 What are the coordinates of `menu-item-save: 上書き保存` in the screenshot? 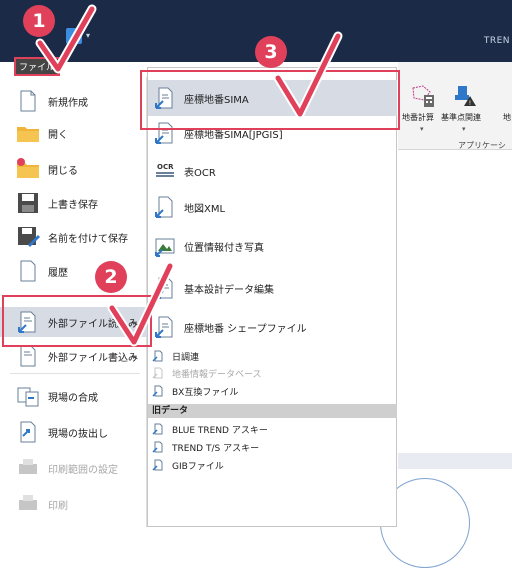 It's located at (73, 203).